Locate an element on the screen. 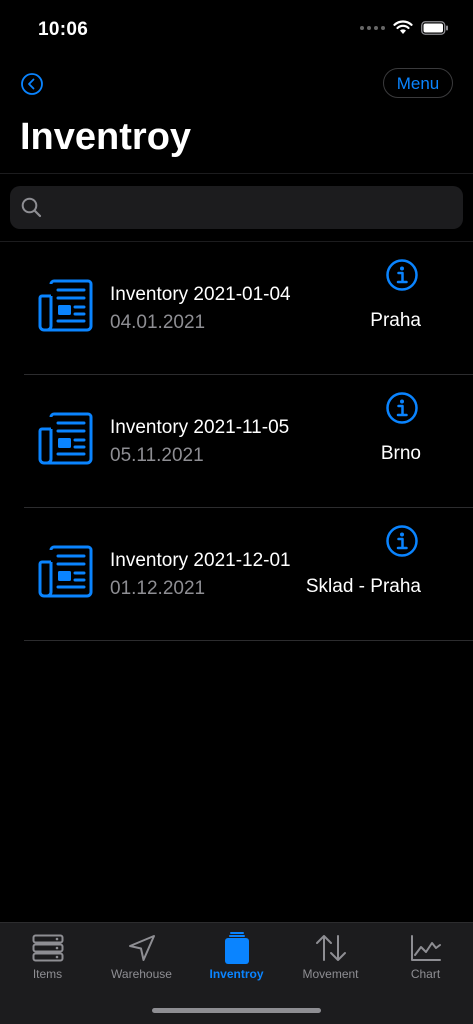 This screenshot has height=1024, width=473. tab-movement: Movement is located at coordinates (330, 956).